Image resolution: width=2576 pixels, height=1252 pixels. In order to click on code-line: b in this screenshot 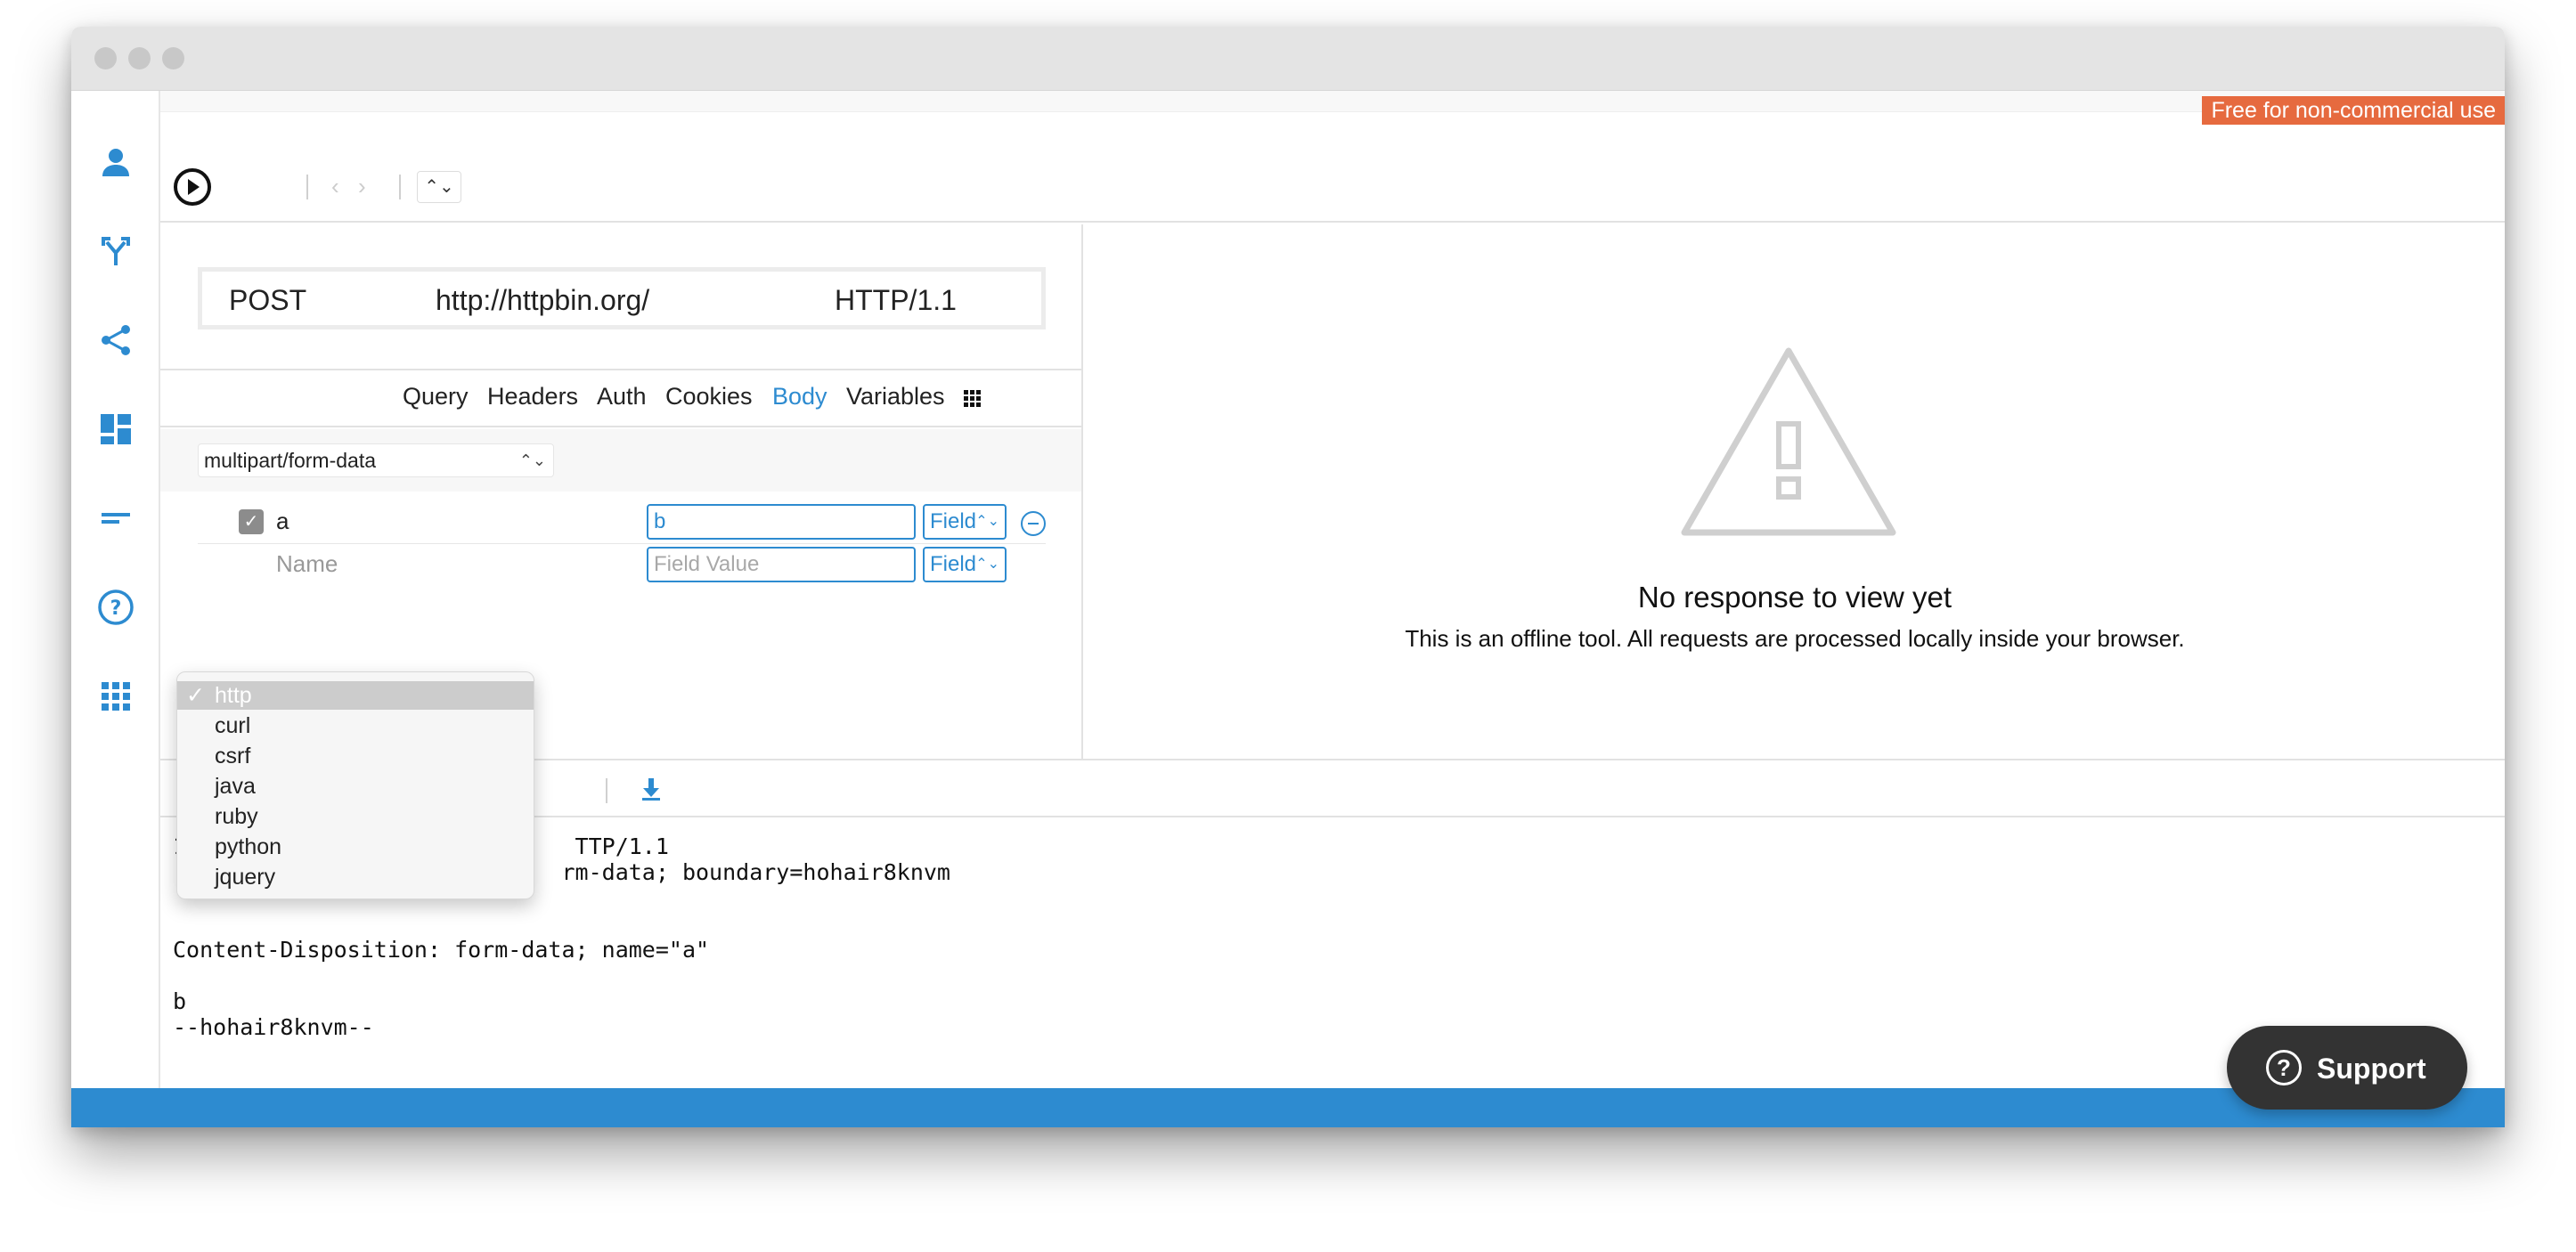, I will do `click(180, 1001)`.